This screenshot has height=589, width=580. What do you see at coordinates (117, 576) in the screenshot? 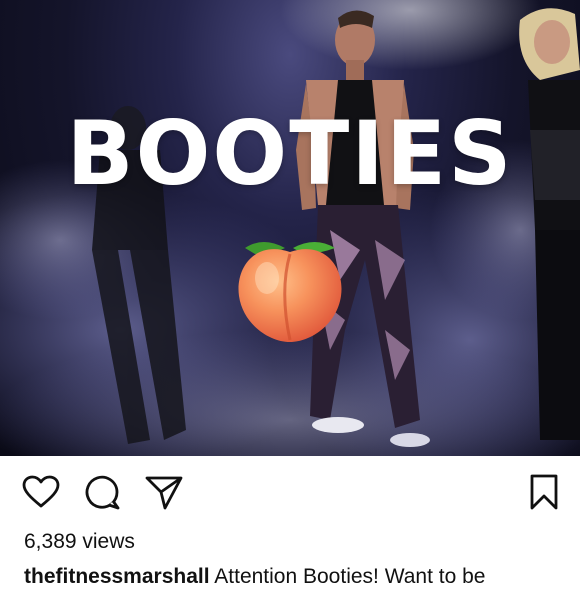
I see `caption-username: thefitnessmarshall` at bounding box center [117, 576].